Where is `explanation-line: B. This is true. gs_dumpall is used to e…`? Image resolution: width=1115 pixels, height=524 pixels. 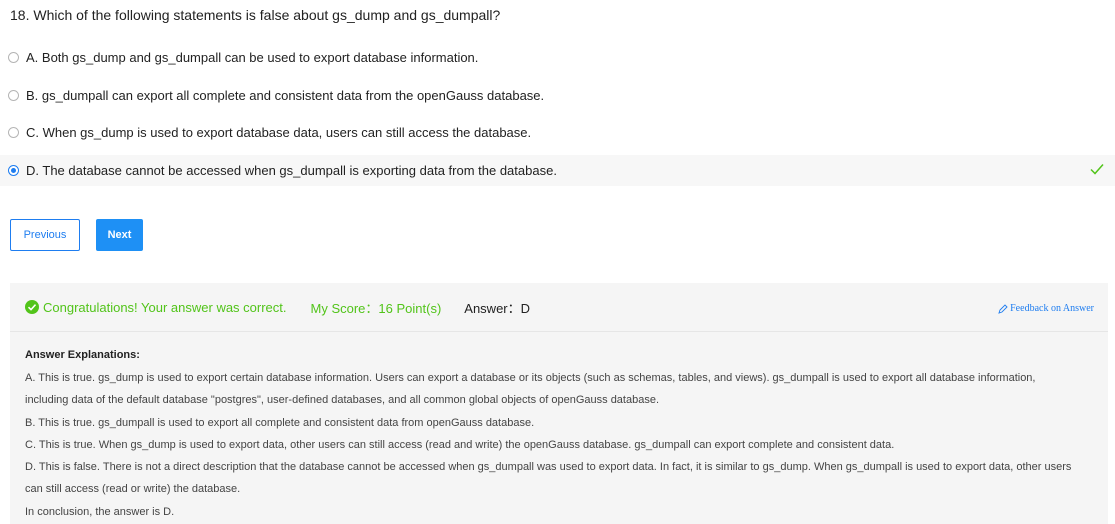 explanation-line: B. This is true. gs_dumpall is used to e… is located at coordinates (280, 422).